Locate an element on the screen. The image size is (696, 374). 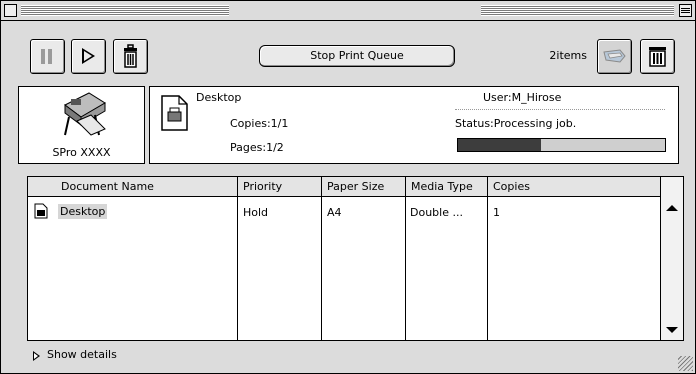
column-header-document-name: Document Name is located at coordinates (133, 186).